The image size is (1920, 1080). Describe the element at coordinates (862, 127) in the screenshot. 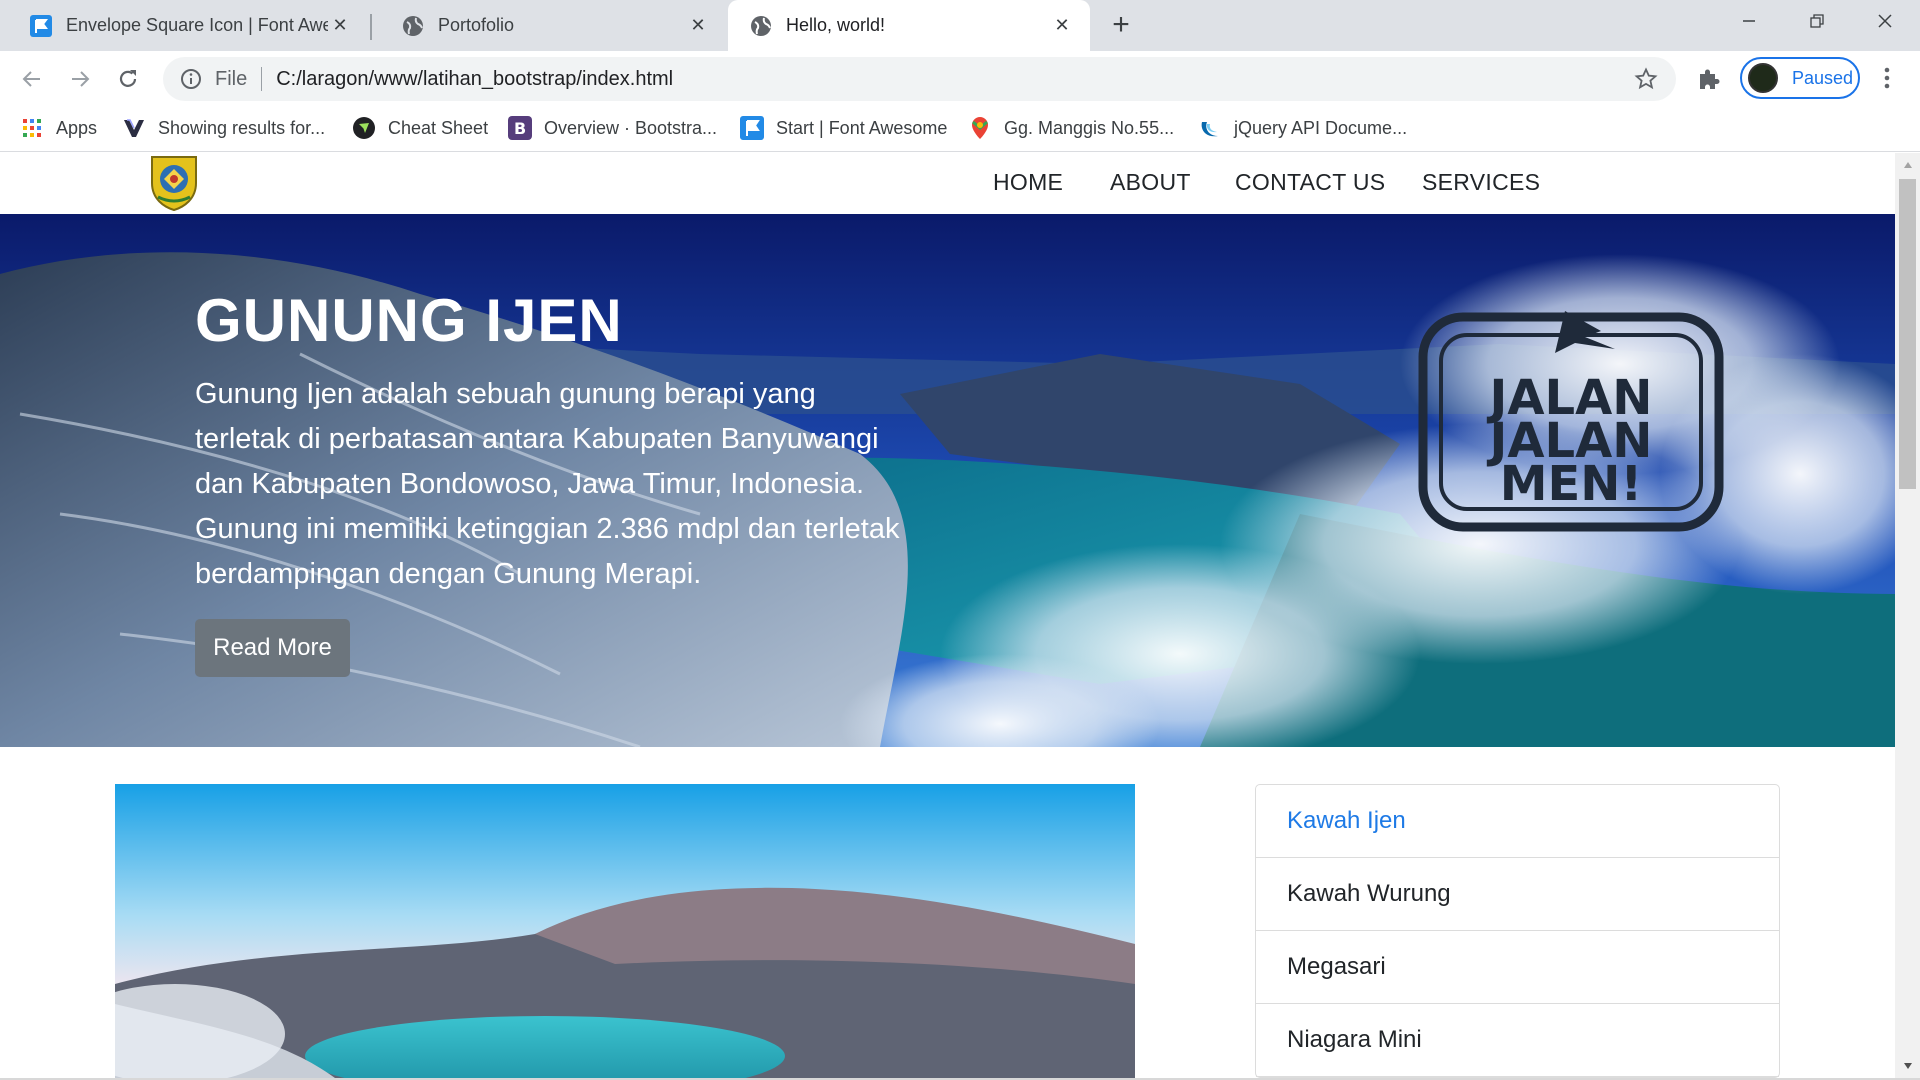

I see `bookmark-label: Start | Font Awesome` at that location.